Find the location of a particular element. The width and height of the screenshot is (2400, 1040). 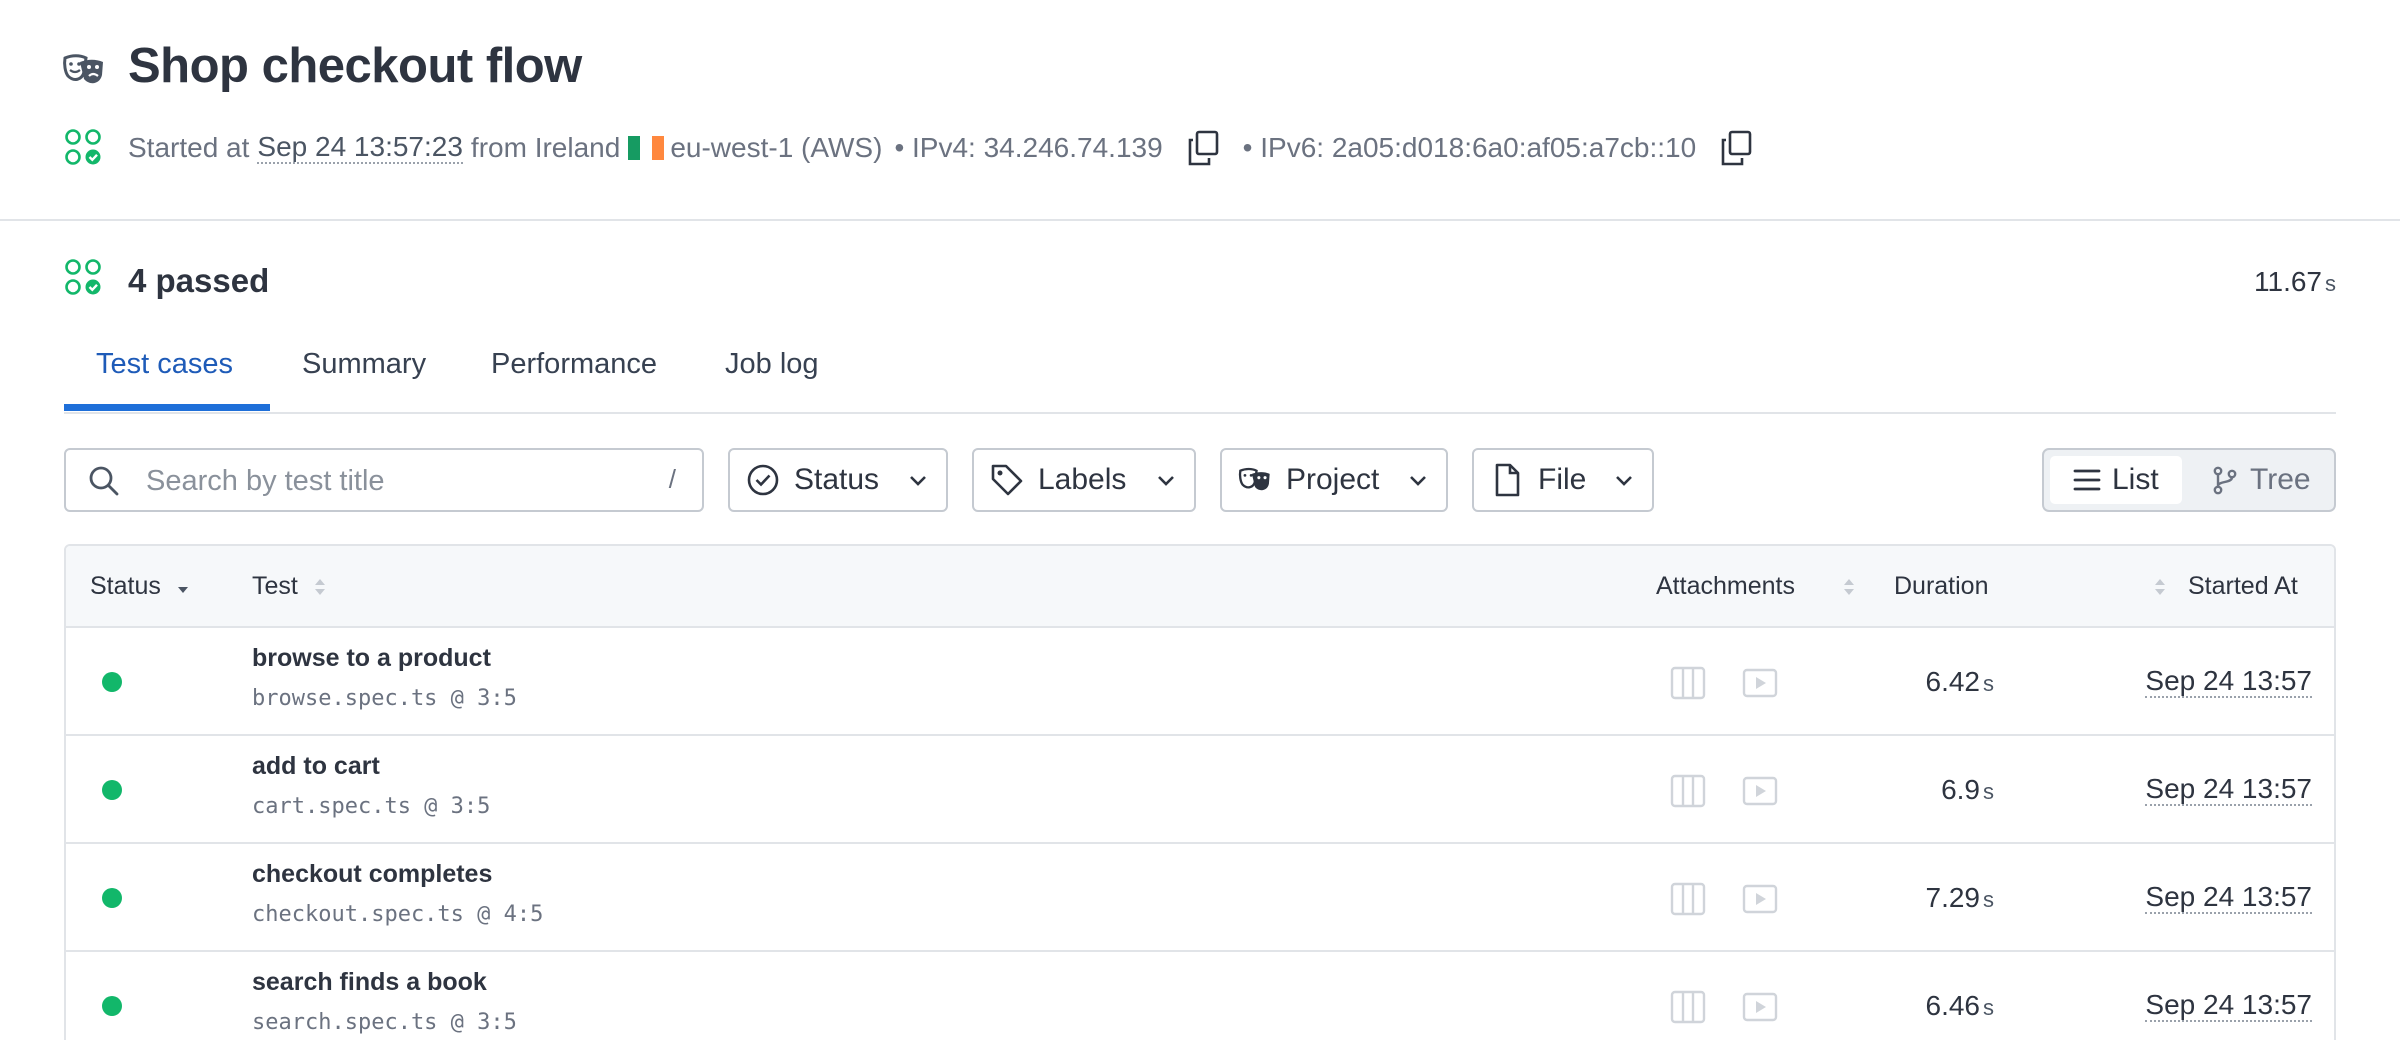

column-header-started-at-label: Started At is located at coordinates (2243, 586).